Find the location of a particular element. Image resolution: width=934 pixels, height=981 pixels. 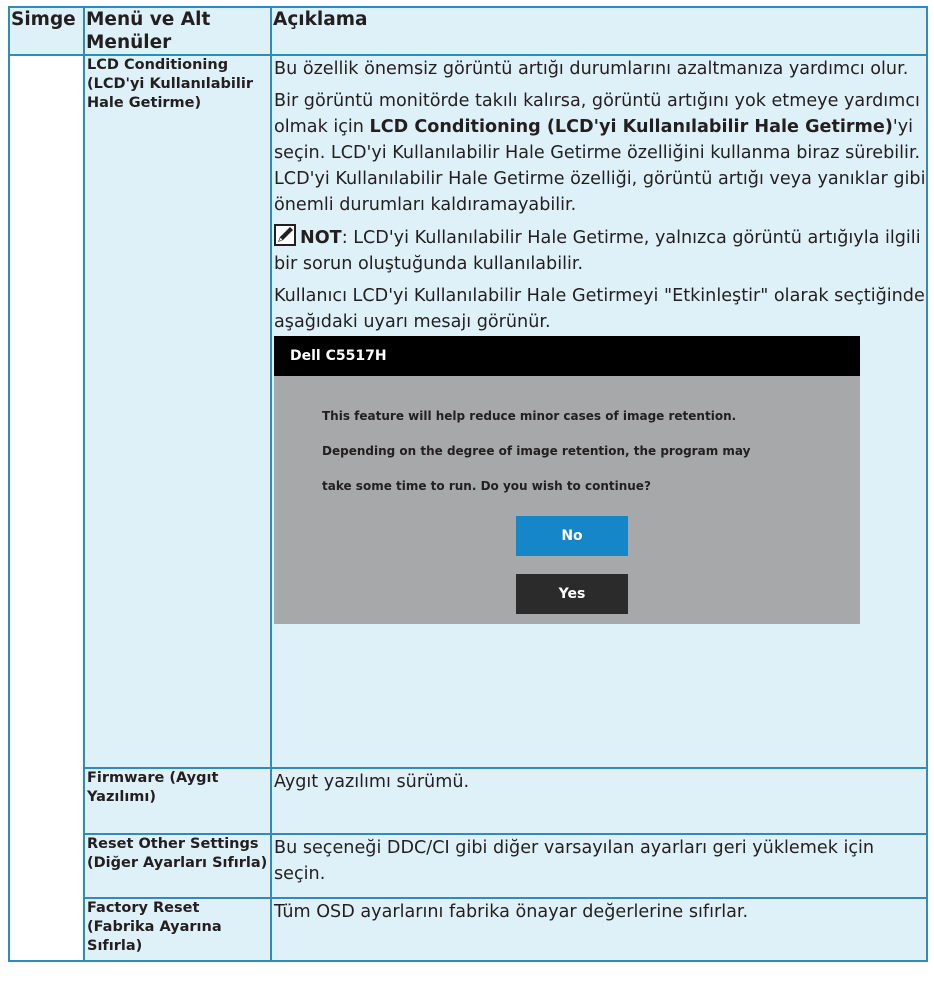

note-pencil-icon is located at coordinates (285, 235).